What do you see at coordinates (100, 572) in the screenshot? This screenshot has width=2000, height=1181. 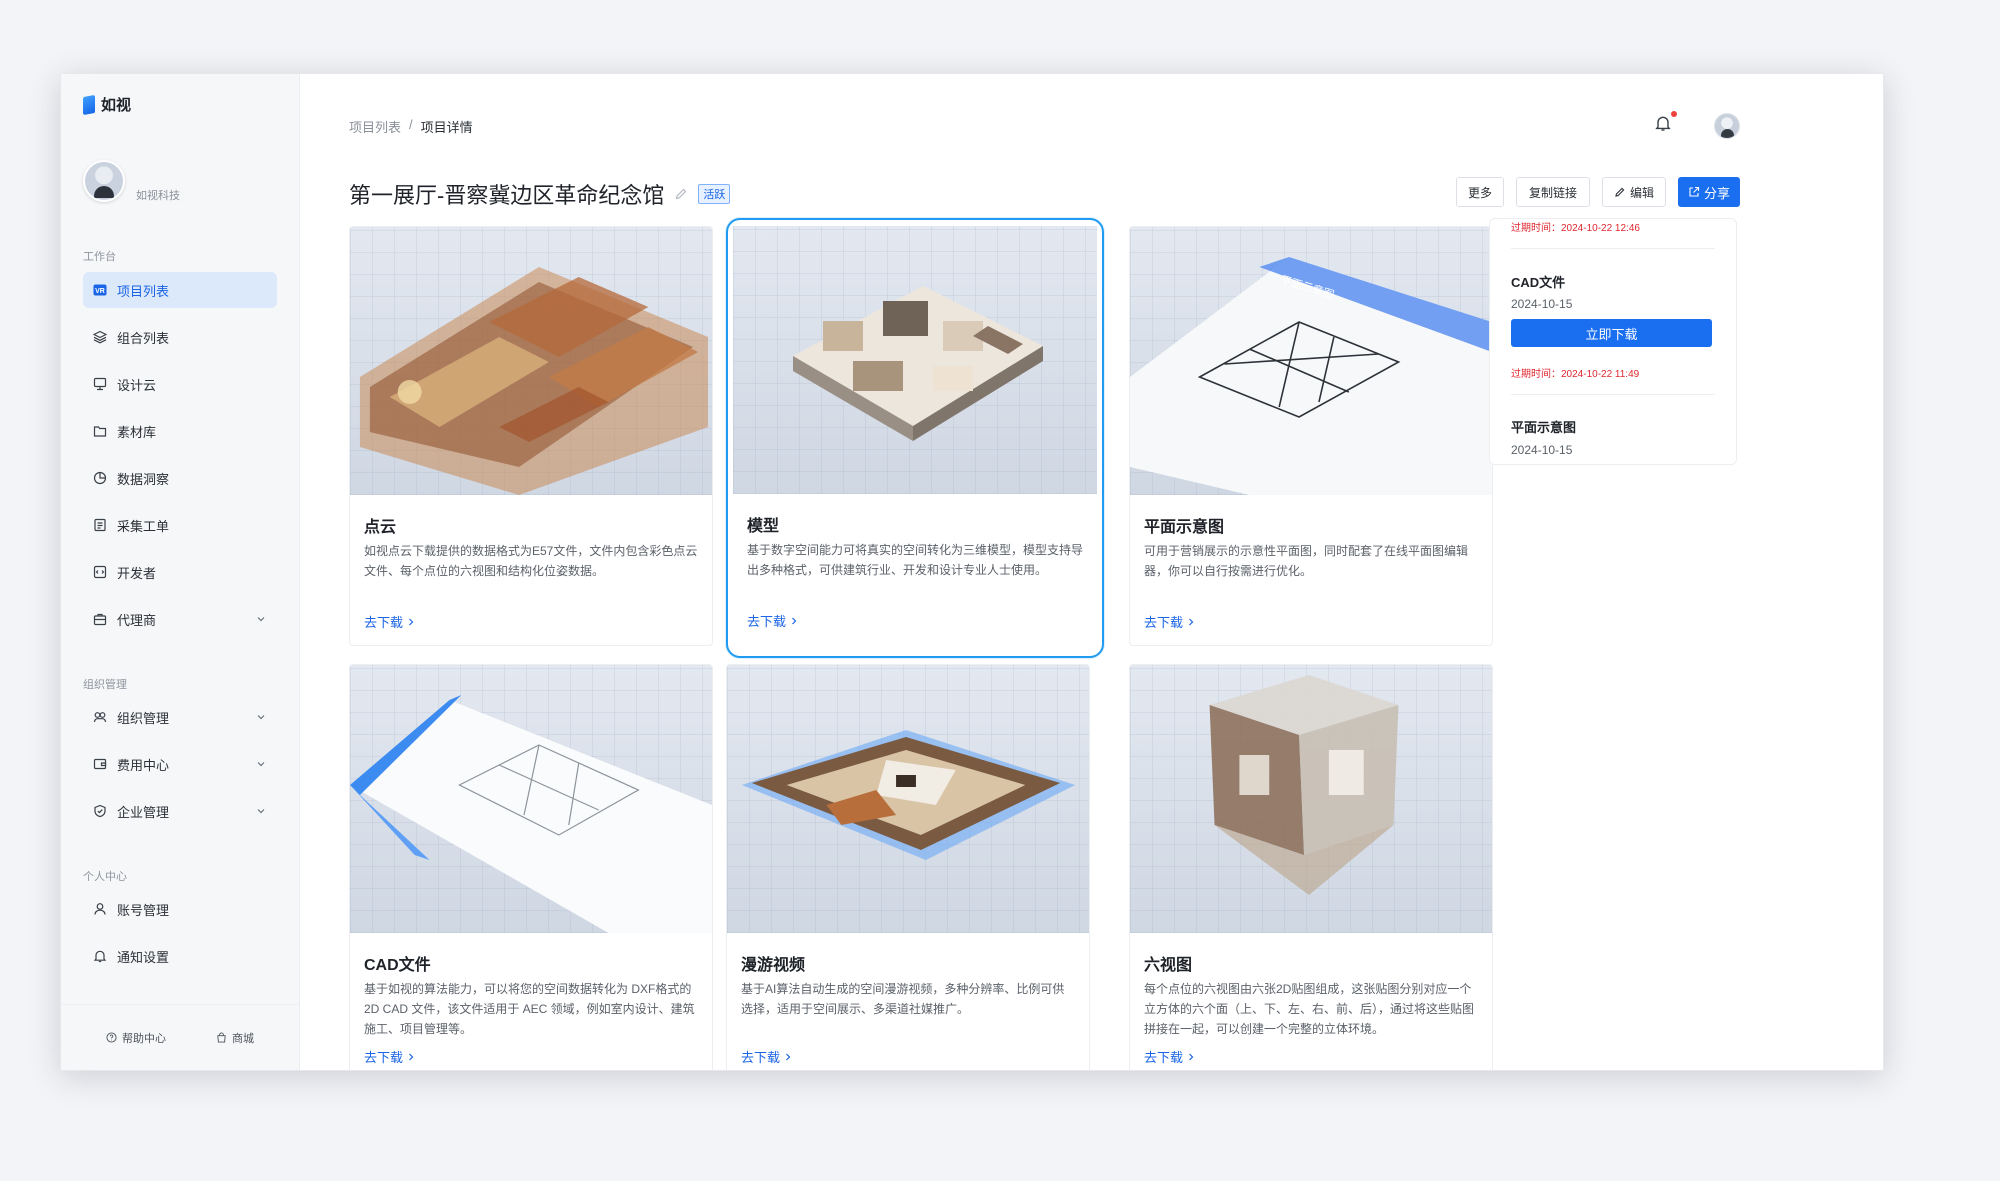 I see `code-icon` at bounding box center [100, 572].